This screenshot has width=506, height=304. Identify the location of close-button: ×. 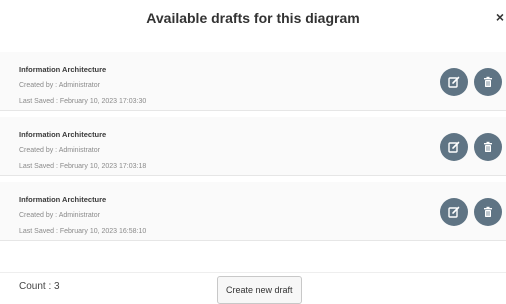
(500, 17).